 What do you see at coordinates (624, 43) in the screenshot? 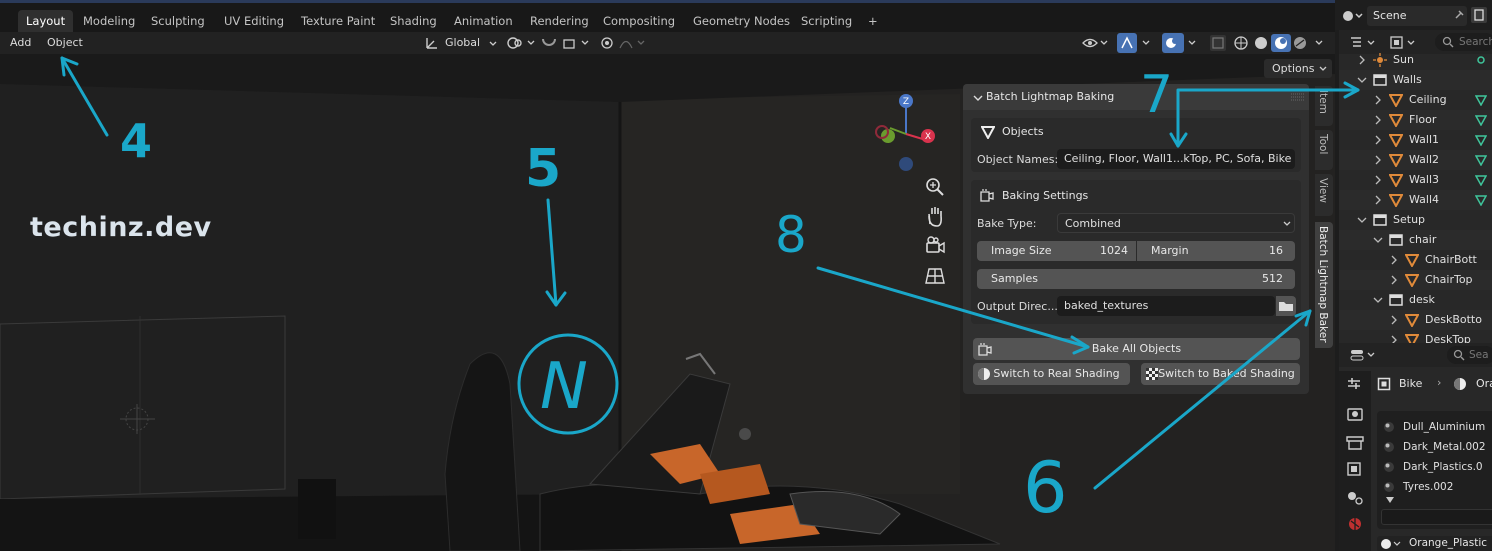
I see `proportional-editing-toggle` at bounding box center [624, 43].